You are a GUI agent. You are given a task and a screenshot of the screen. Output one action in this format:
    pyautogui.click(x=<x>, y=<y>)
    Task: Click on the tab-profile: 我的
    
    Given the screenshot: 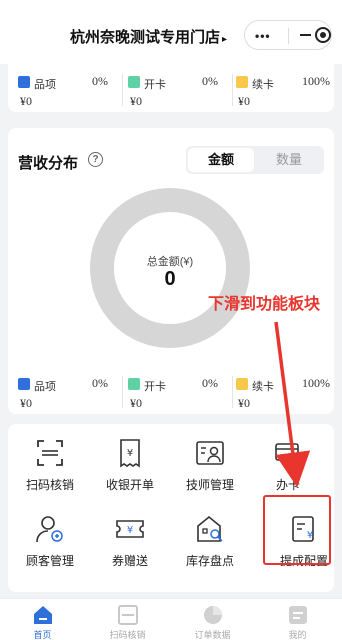 What is the action you would take?
    pyautogui.click(x=297, y=619)
    